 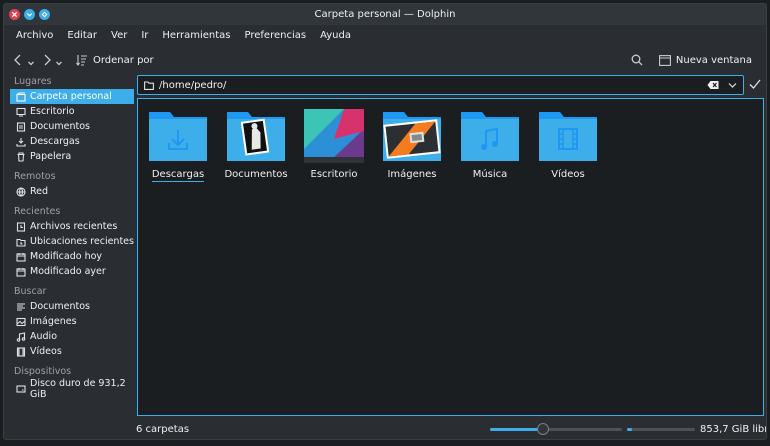 I want to click on close-icon, so click(x=14, y=14).